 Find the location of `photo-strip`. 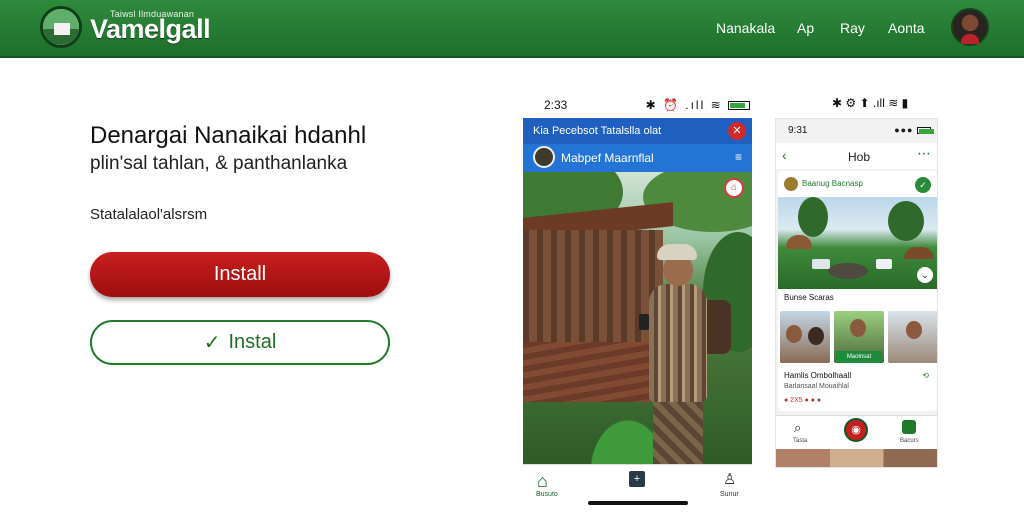

photo-strip is located at coordinates (856, 458).